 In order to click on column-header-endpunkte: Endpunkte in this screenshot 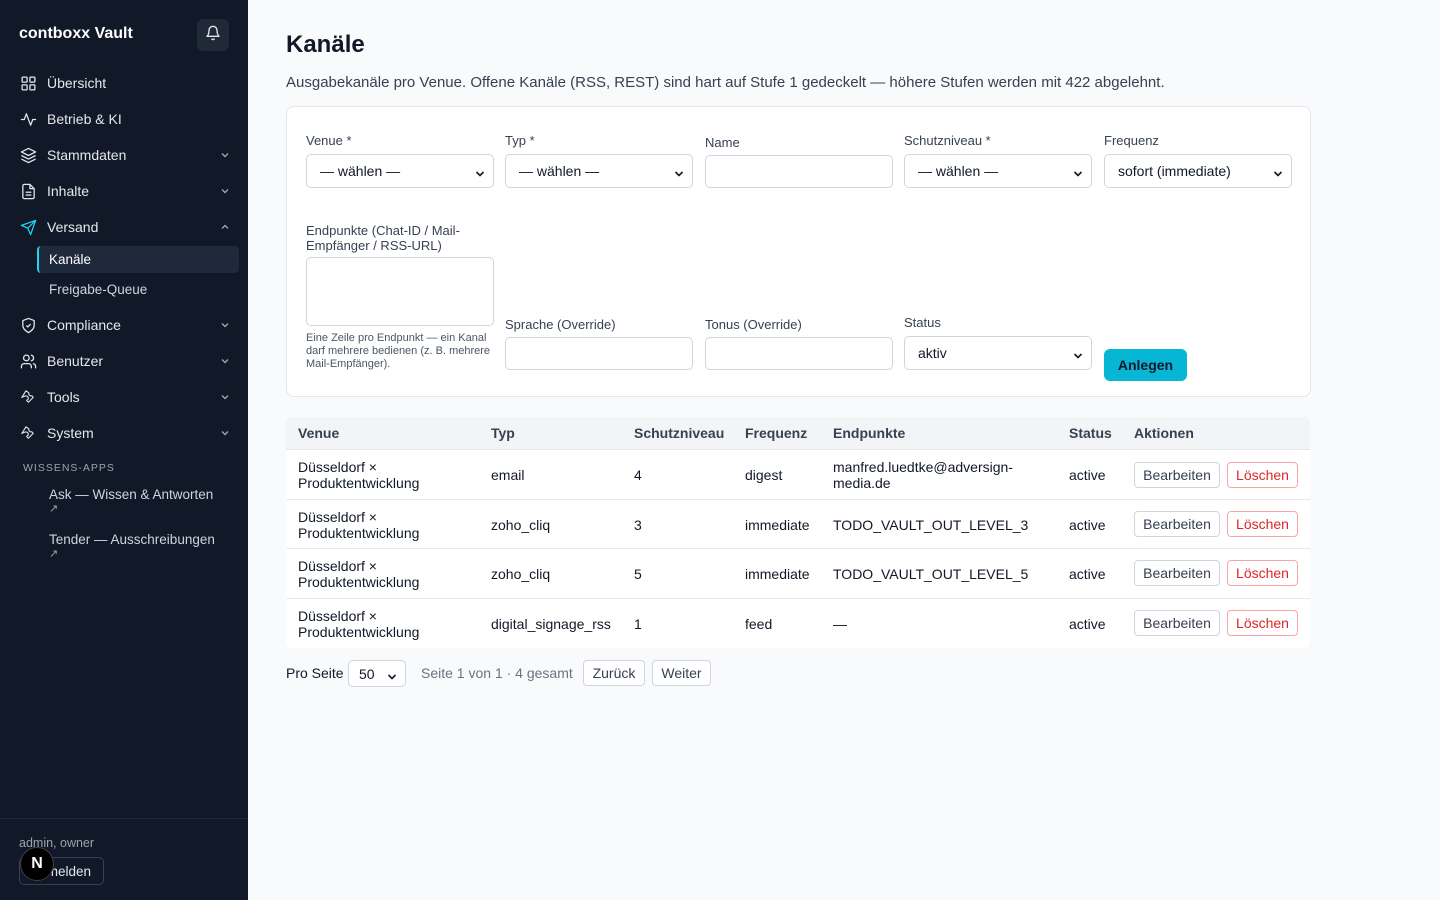, I will do `click(869, 433)`.